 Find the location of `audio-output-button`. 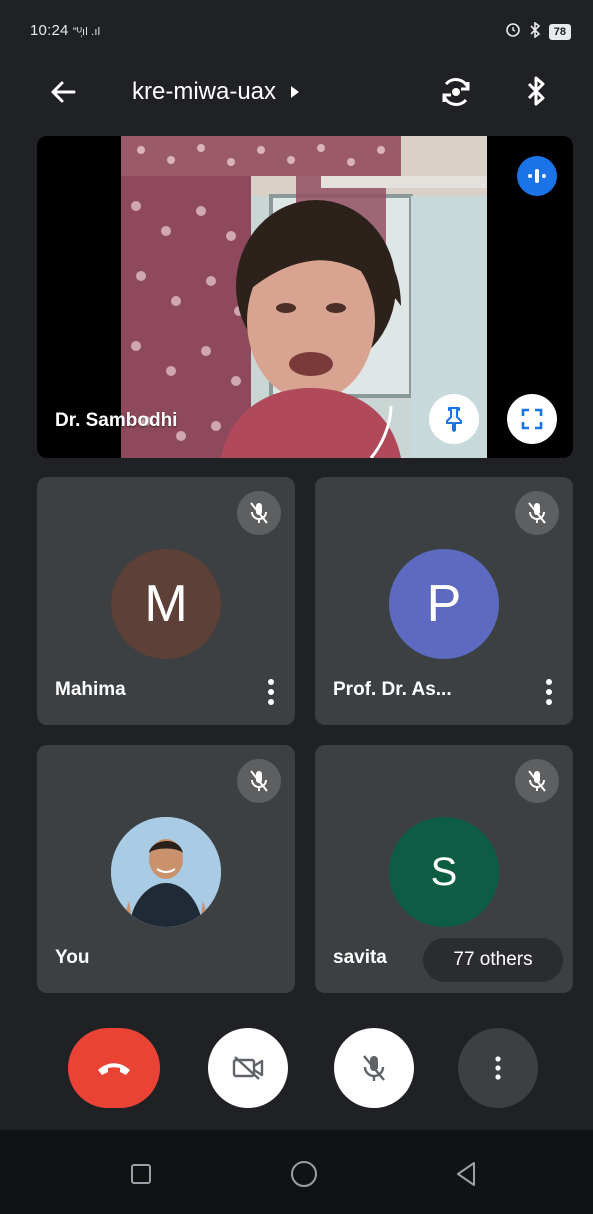

audio-output-button is located at coordinates (536, 92).